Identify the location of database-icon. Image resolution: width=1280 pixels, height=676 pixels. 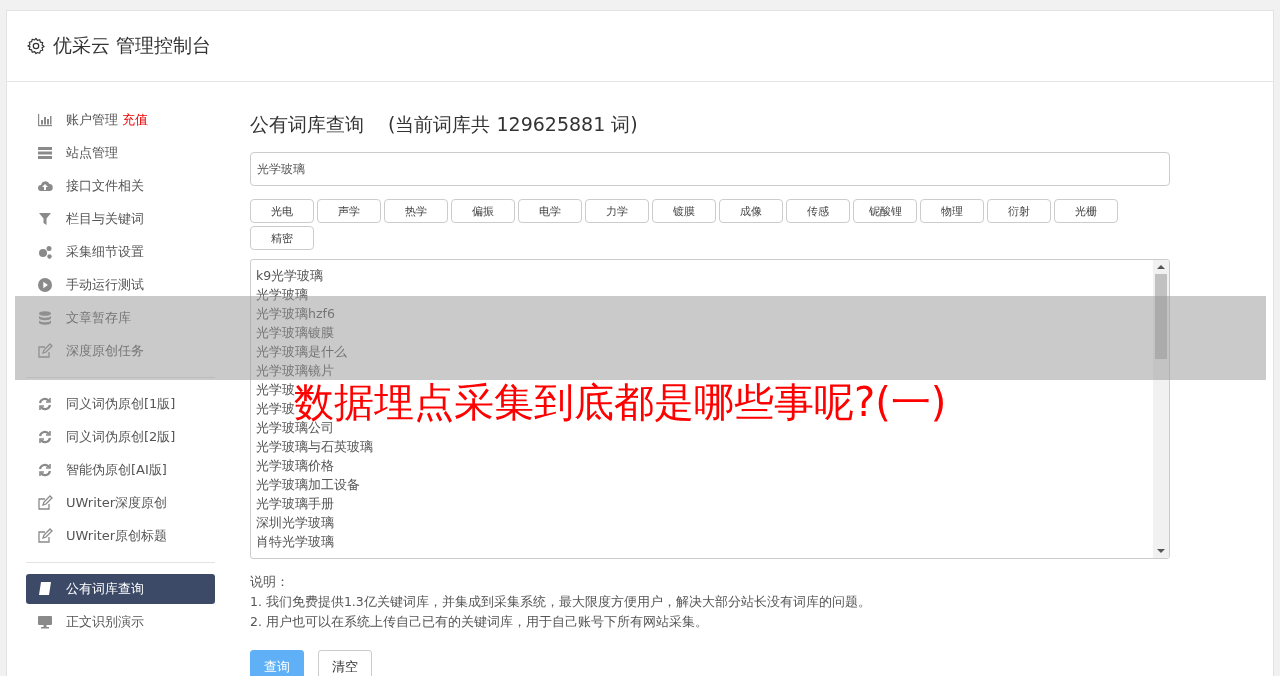
(45, 318).